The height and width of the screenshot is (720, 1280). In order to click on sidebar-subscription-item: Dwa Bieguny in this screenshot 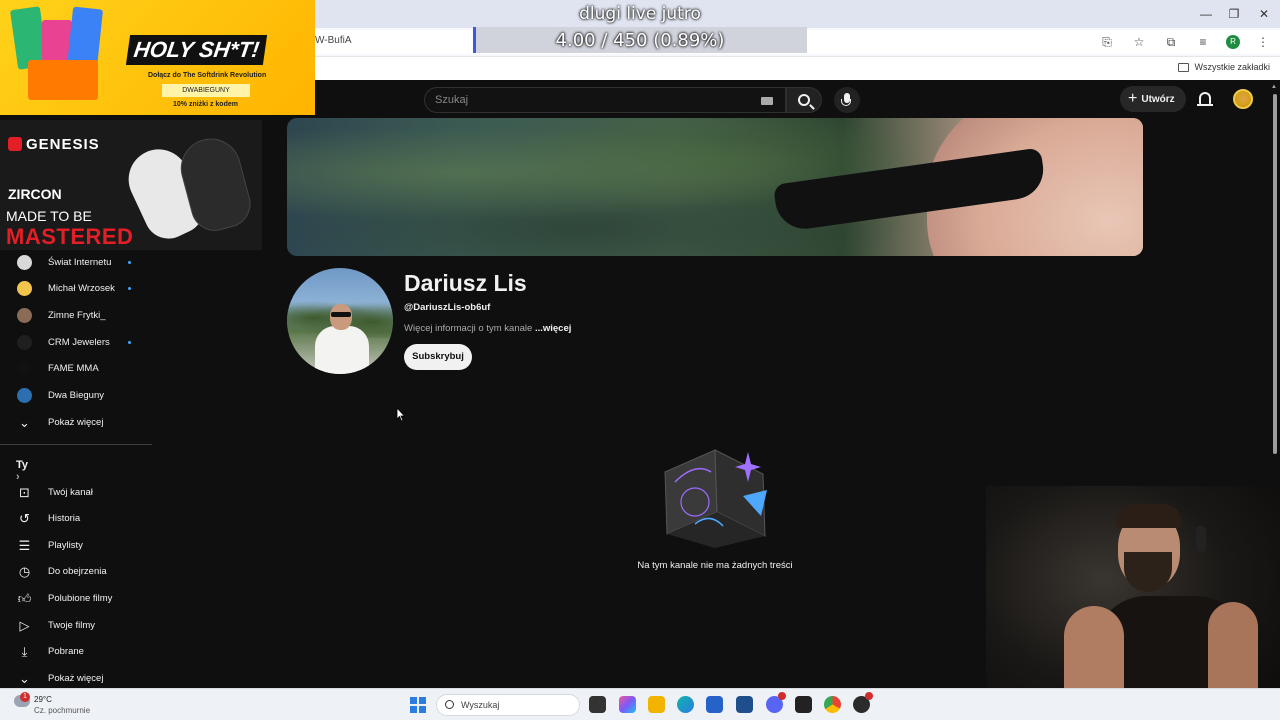, I will do `click(76, 396)`.